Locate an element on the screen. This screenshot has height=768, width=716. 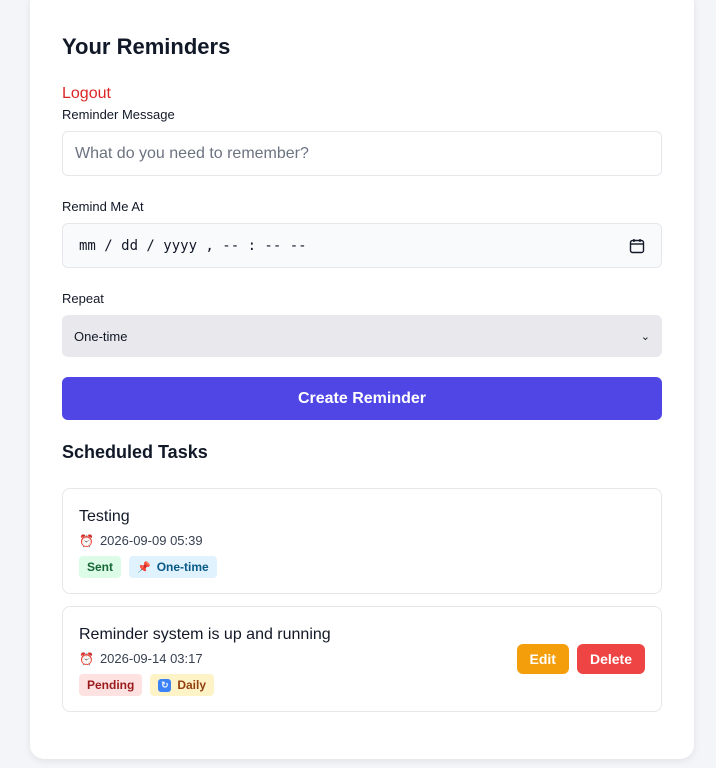
repeat-badge: ↻ Daily is located at coordinates (182, 685).